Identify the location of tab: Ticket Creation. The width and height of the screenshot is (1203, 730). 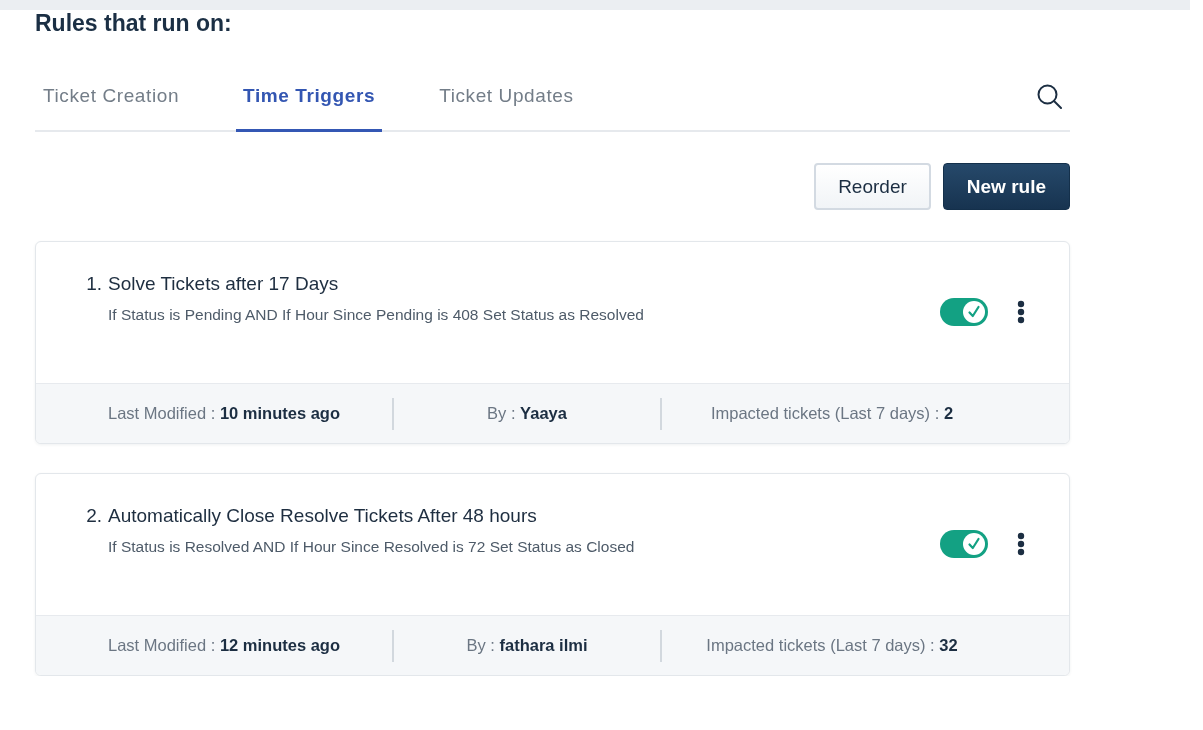
(111, 97).